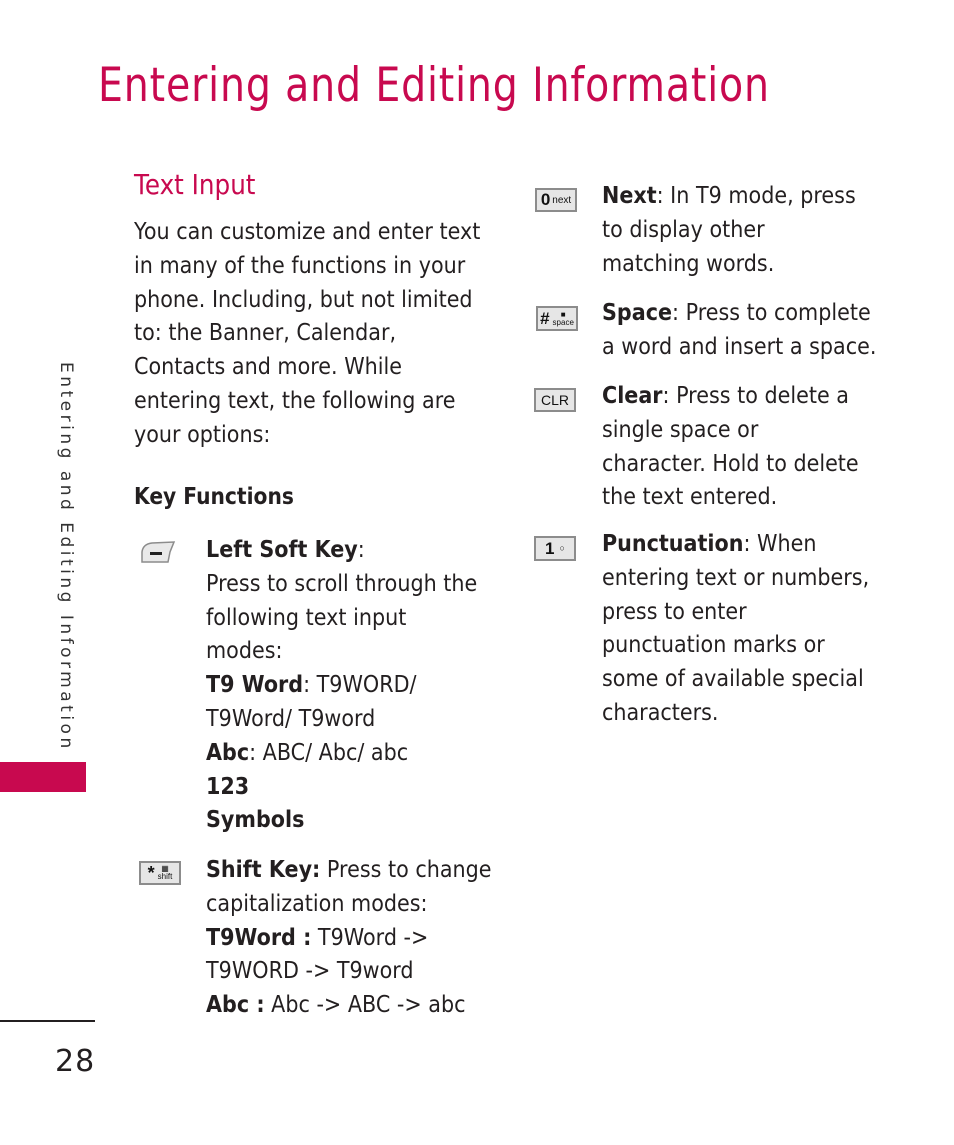 This screenshot has height=1145, width=954. Describe the element at coordinates (629, 196) in the screenshot. I see `key-name: Next` at that location.